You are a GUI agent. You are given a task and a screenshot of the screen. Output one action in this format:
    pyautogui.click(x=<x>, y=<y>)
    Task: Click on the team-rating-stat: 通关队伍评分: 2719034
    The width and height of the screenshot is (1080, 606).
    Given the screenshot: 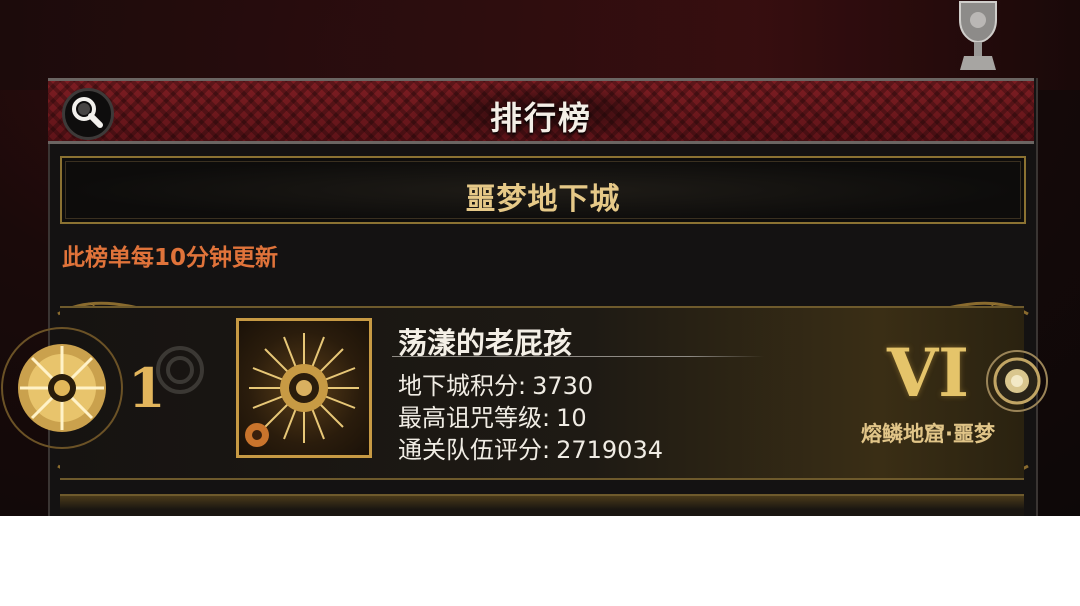 What is the action you would take?
    pyautogui.click(x=530, y=447)
    